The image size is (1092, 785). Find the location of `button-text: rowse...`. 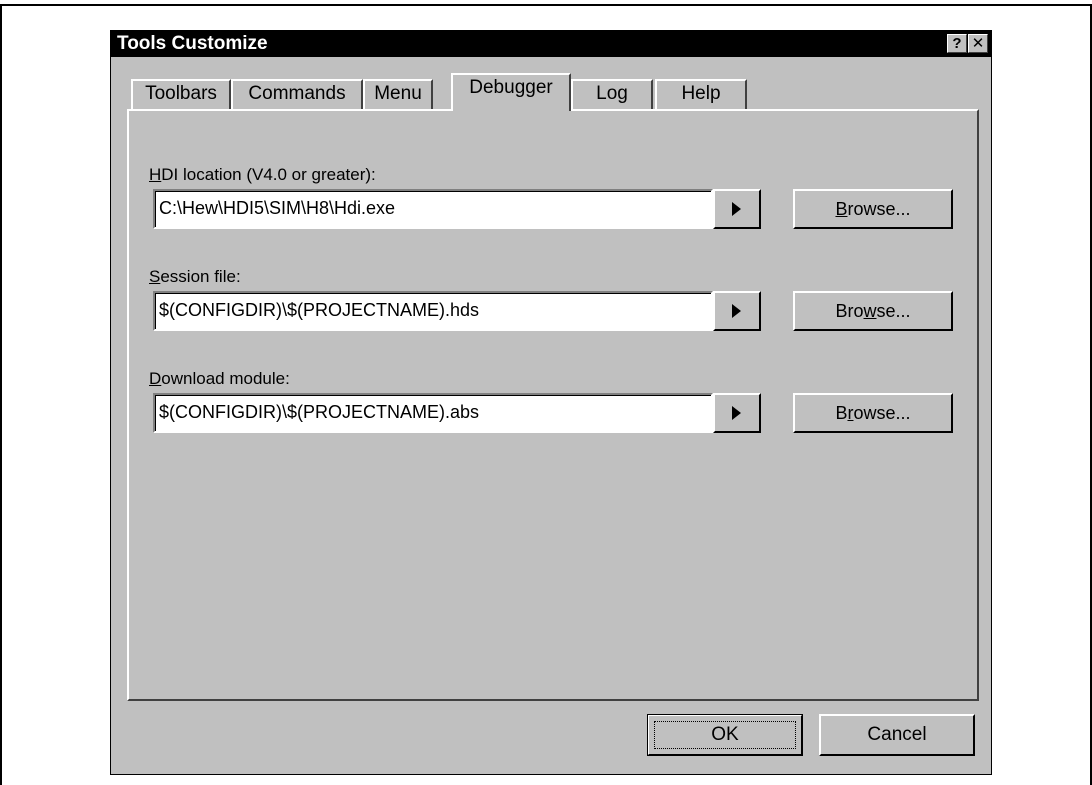

button-text: rowse... is located at coordinates (879, 209).